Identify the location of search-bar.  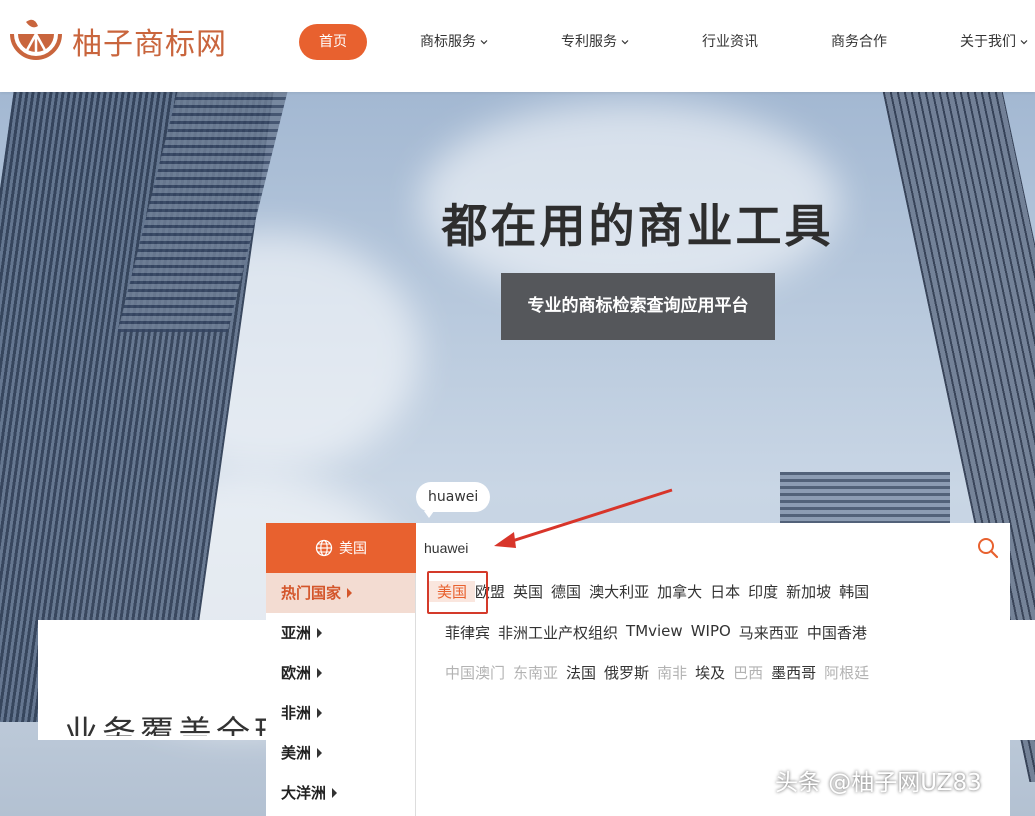
(713, 548).